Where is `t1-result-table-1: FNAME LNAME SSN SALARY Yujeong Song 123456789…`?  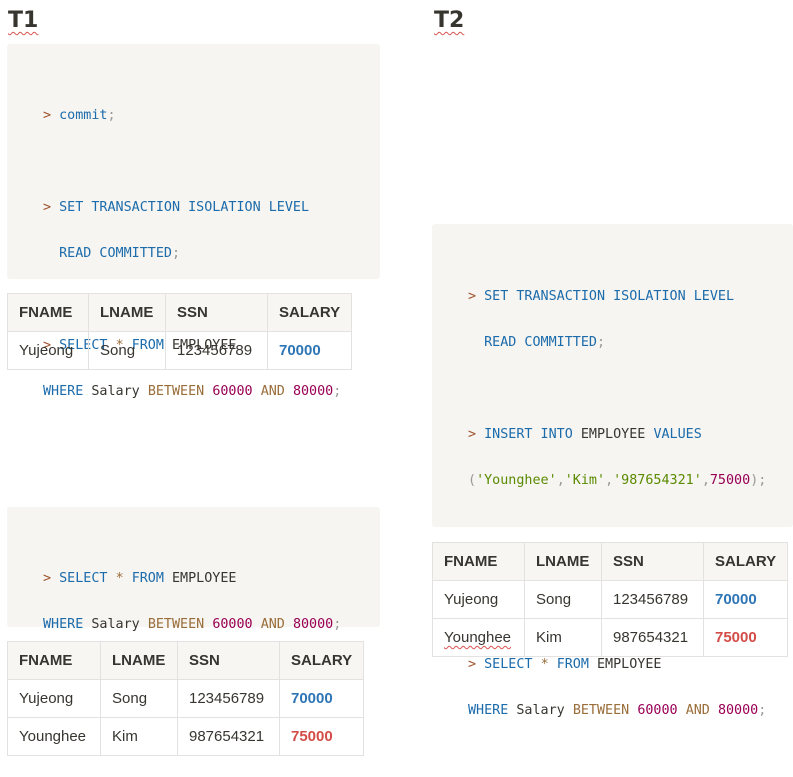 t1-result-table-1: FNAME LNAME SSN SALARY Yujeong Song 123456789… is located at coordinates (180, 331).